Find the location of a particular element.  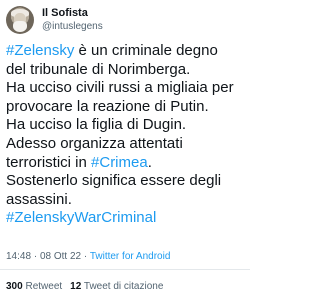

tweet-stats: 300 Retweet 12 Tweet di citazione is located at coordinates (84, 286).